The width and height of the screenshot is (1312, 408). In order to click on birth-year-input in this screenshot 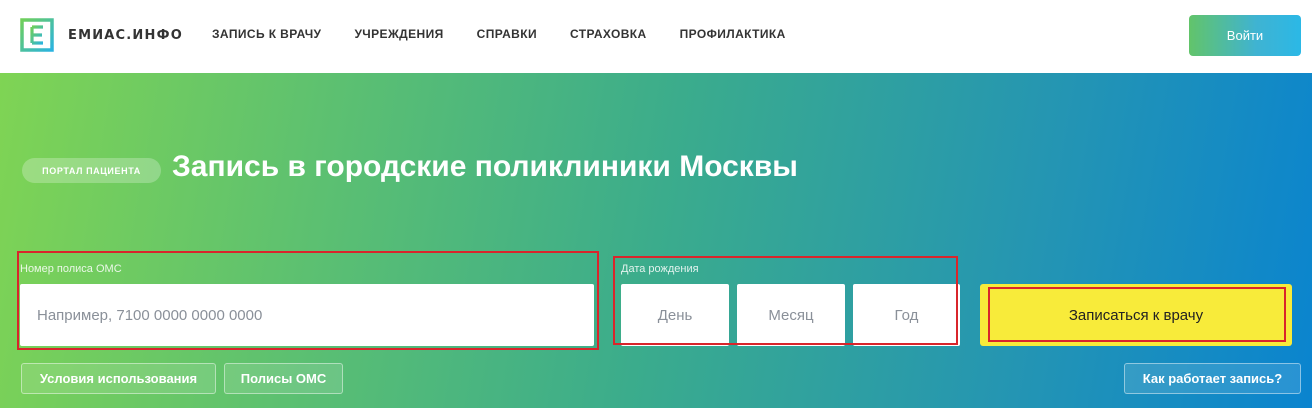, I will do `click(906, 315)`.